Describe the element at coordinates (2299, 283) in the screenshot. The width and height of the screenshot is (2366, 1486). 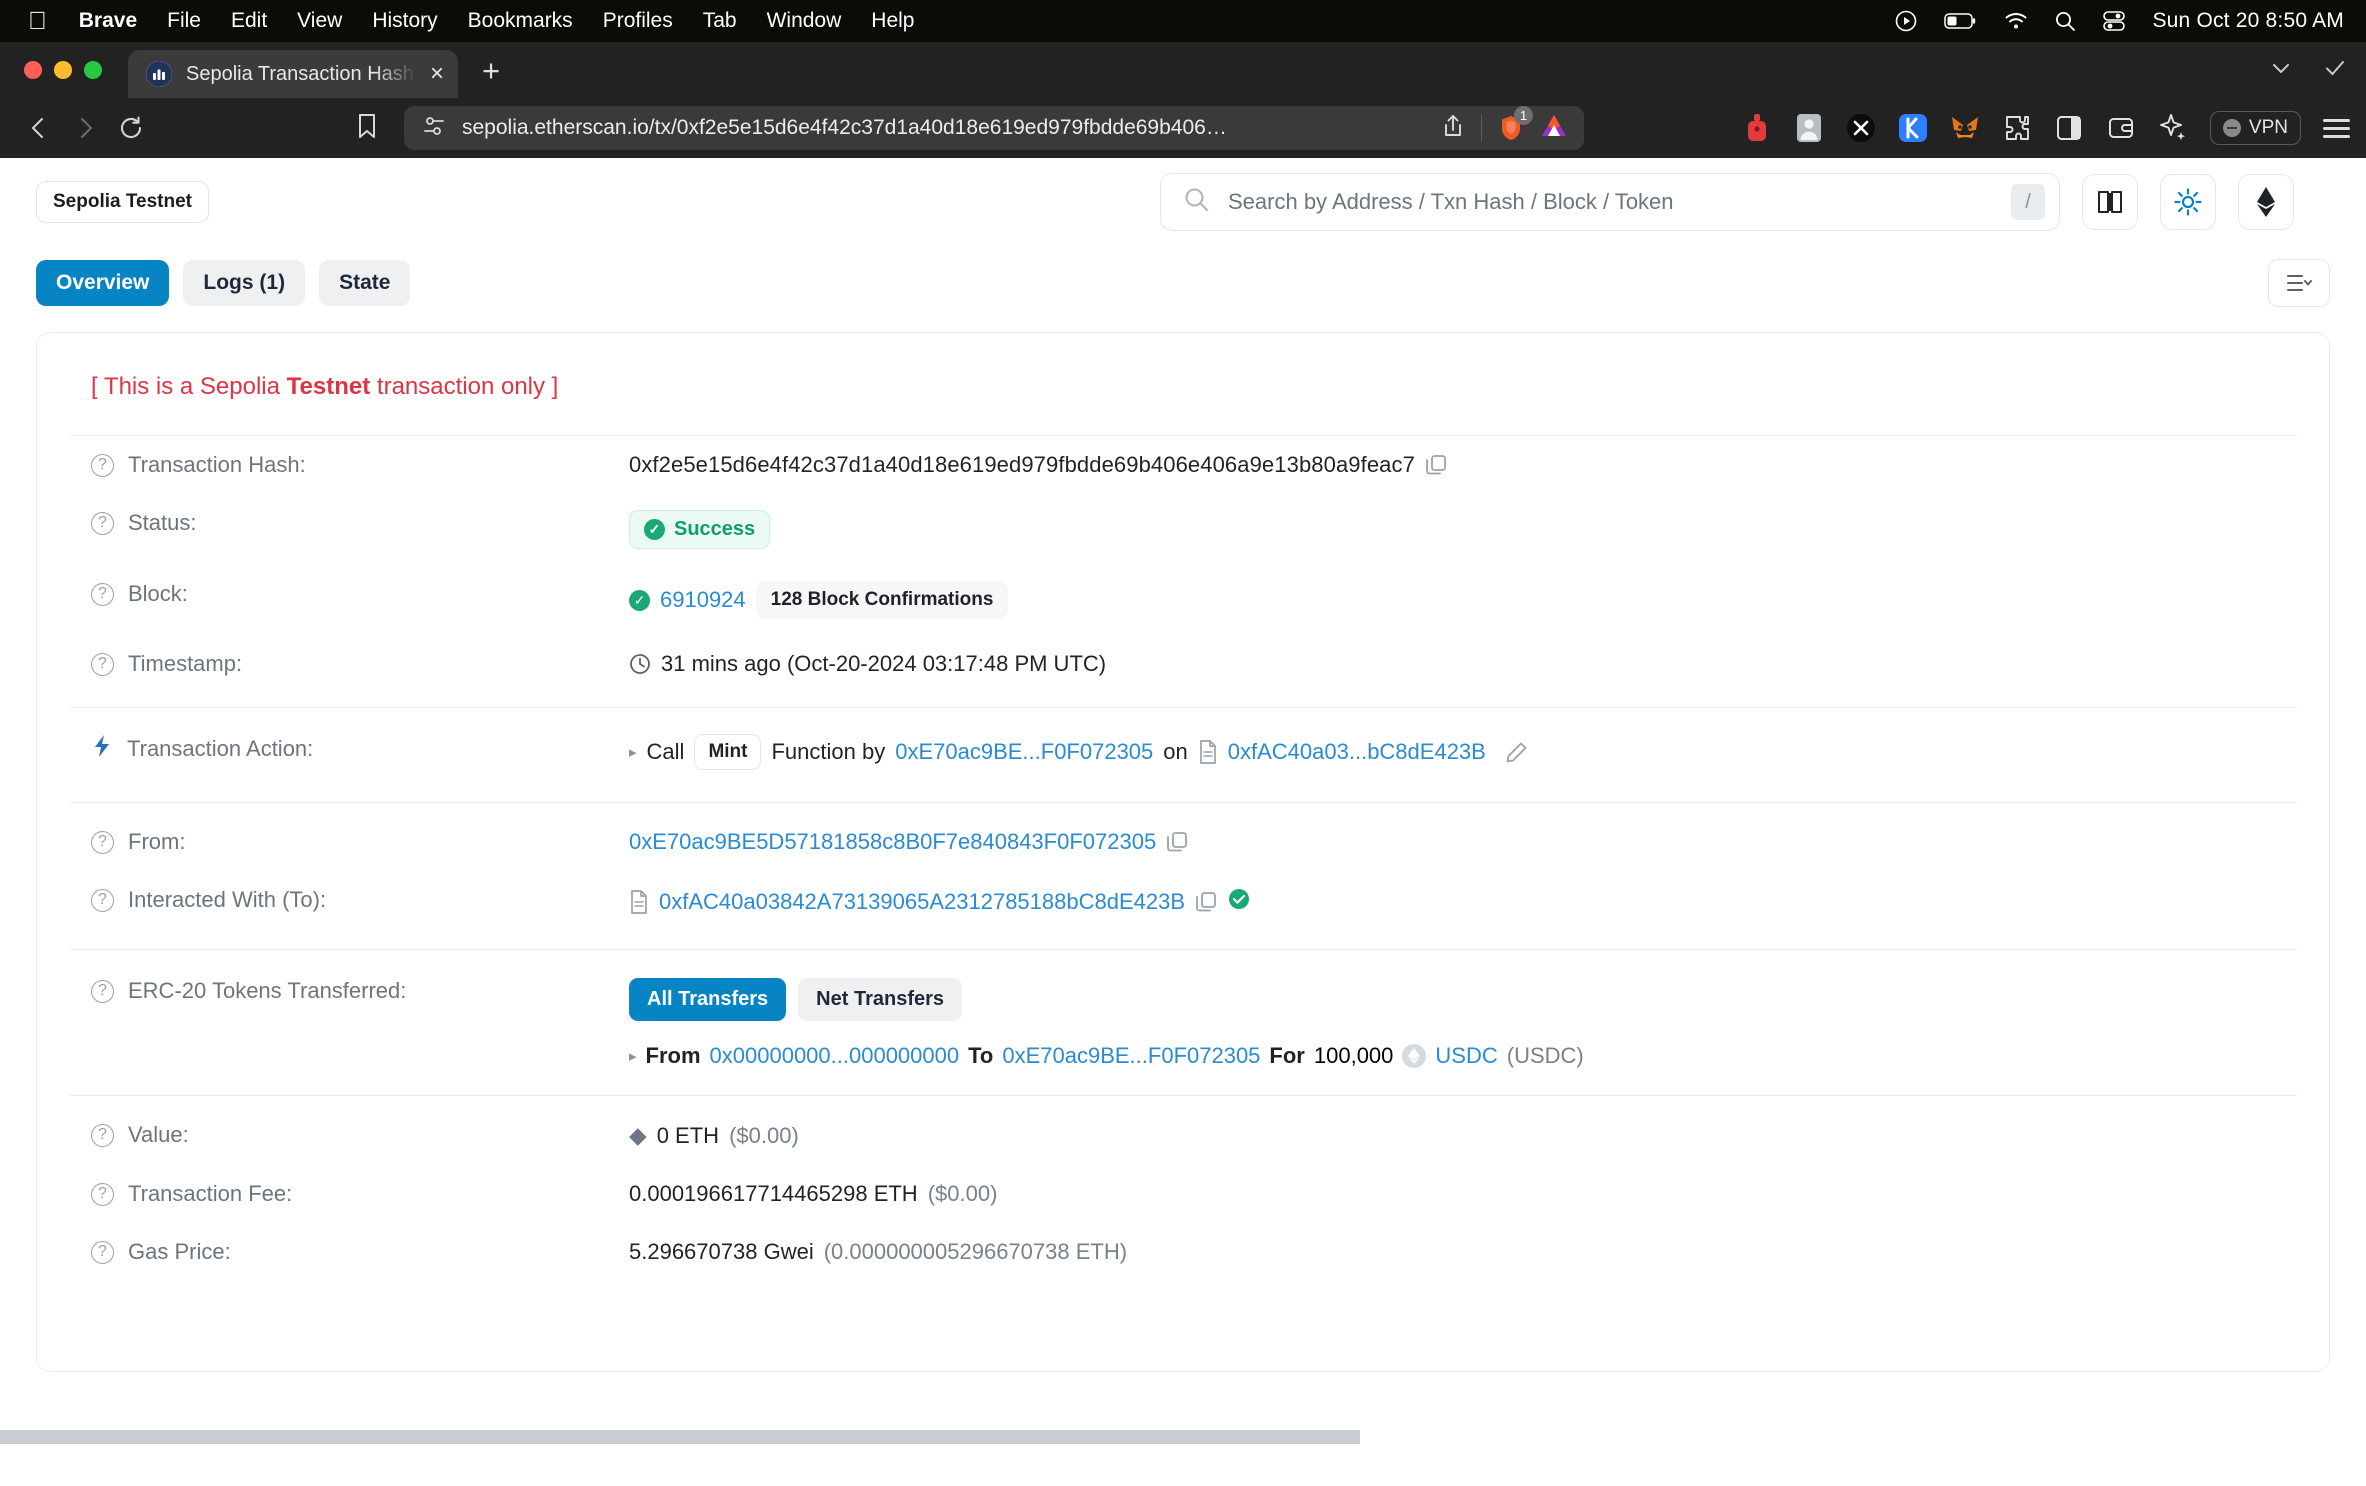
I see `view-options-button` at that location.